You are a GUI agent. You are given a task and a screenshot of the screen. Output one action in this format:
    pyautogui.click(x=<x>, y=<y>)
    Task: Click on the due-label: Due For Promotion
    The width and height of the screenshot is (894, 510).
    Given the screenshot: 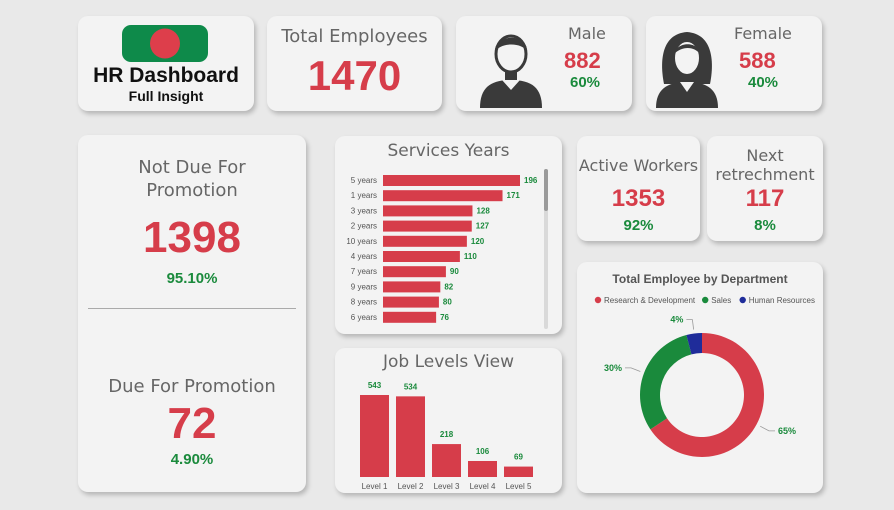 What is the action you would take?
    pyautogui.click(x=192, y=386)
    